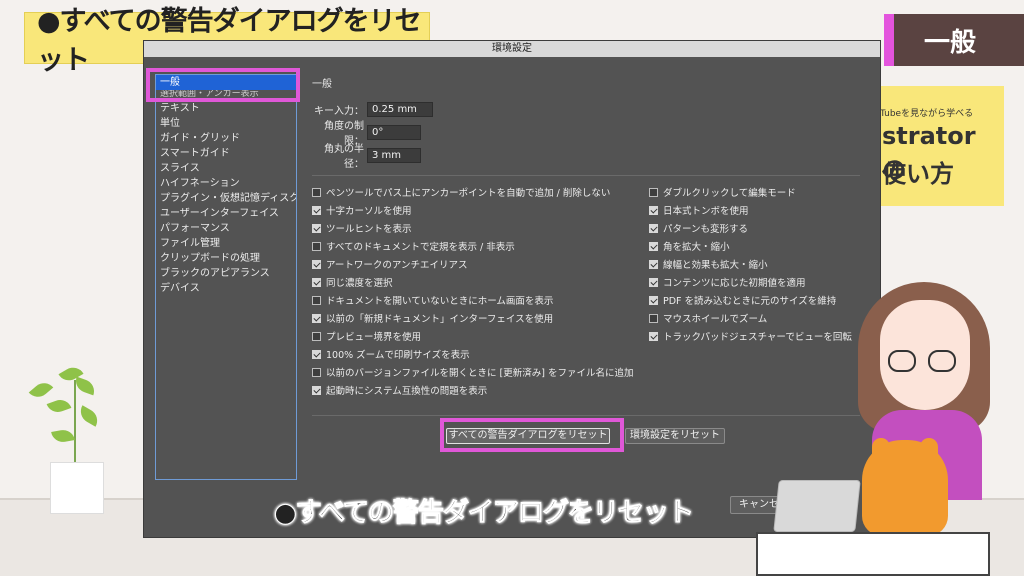  What do you see at coordinates (226, 183) in the screenshot?
I see `sidebar-item-hyphenation: ハイフネーション` at bounding box center [226, 183].